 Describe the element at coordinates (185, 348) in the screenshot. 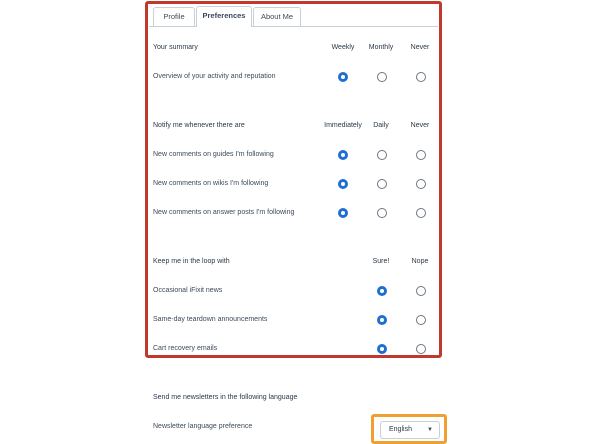

I see `loop-row-cart-label: Cart recovery emails` at that location.